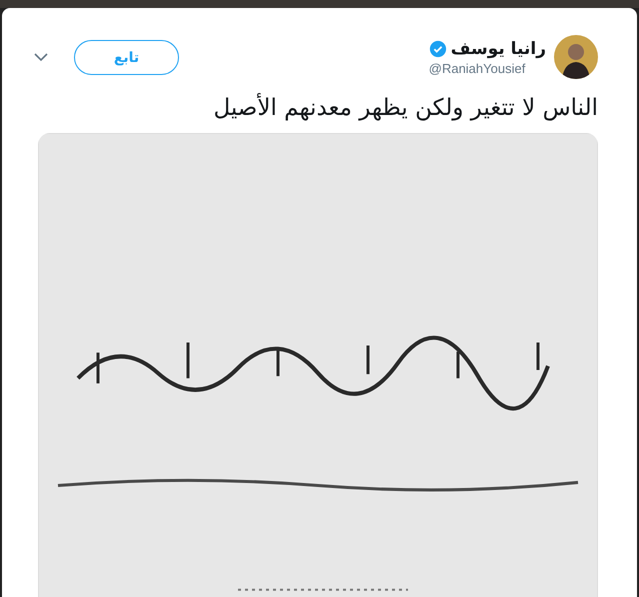 The height and width of the screenshot is (597, 639). Describe the element at coordinates (126, 57) in the screenshot. I see `follow-button: تابع` at that location.